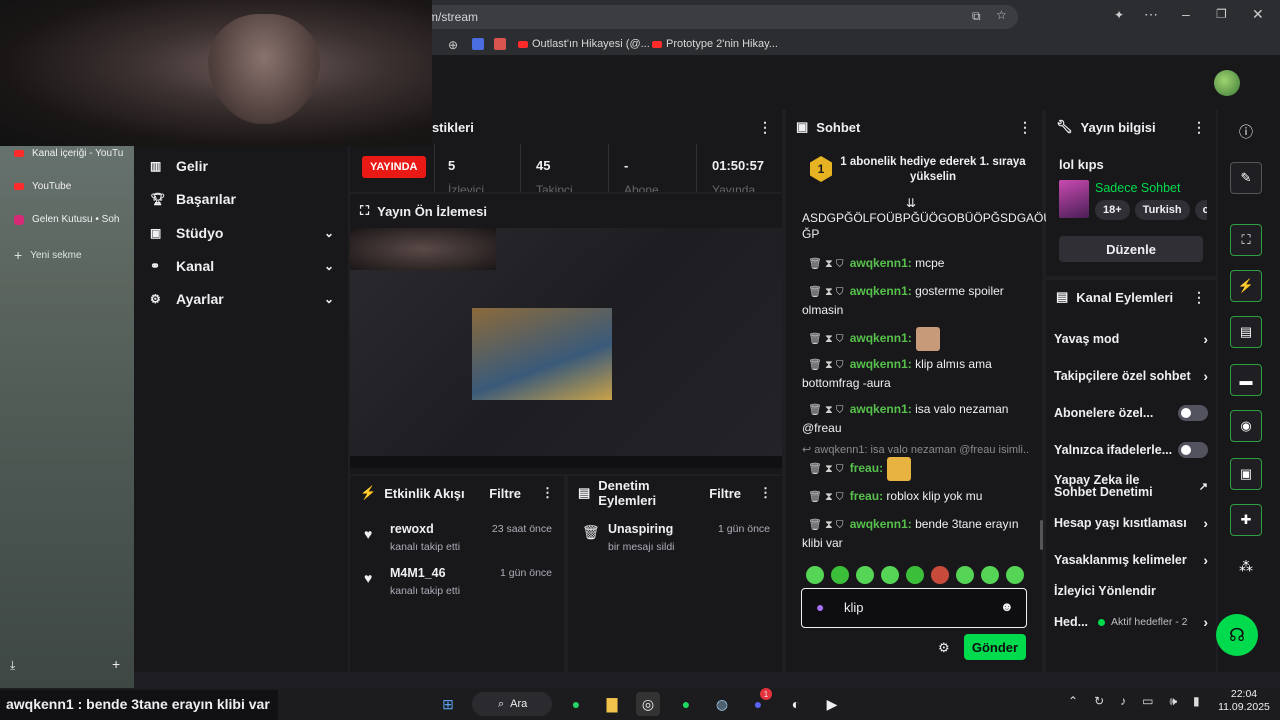 Image resolution: width=1280 pixels, height=720 pixels. Describe the element at coordinates (722, 704) in the screenshot. I see `steam-icon: ◍` at that location.